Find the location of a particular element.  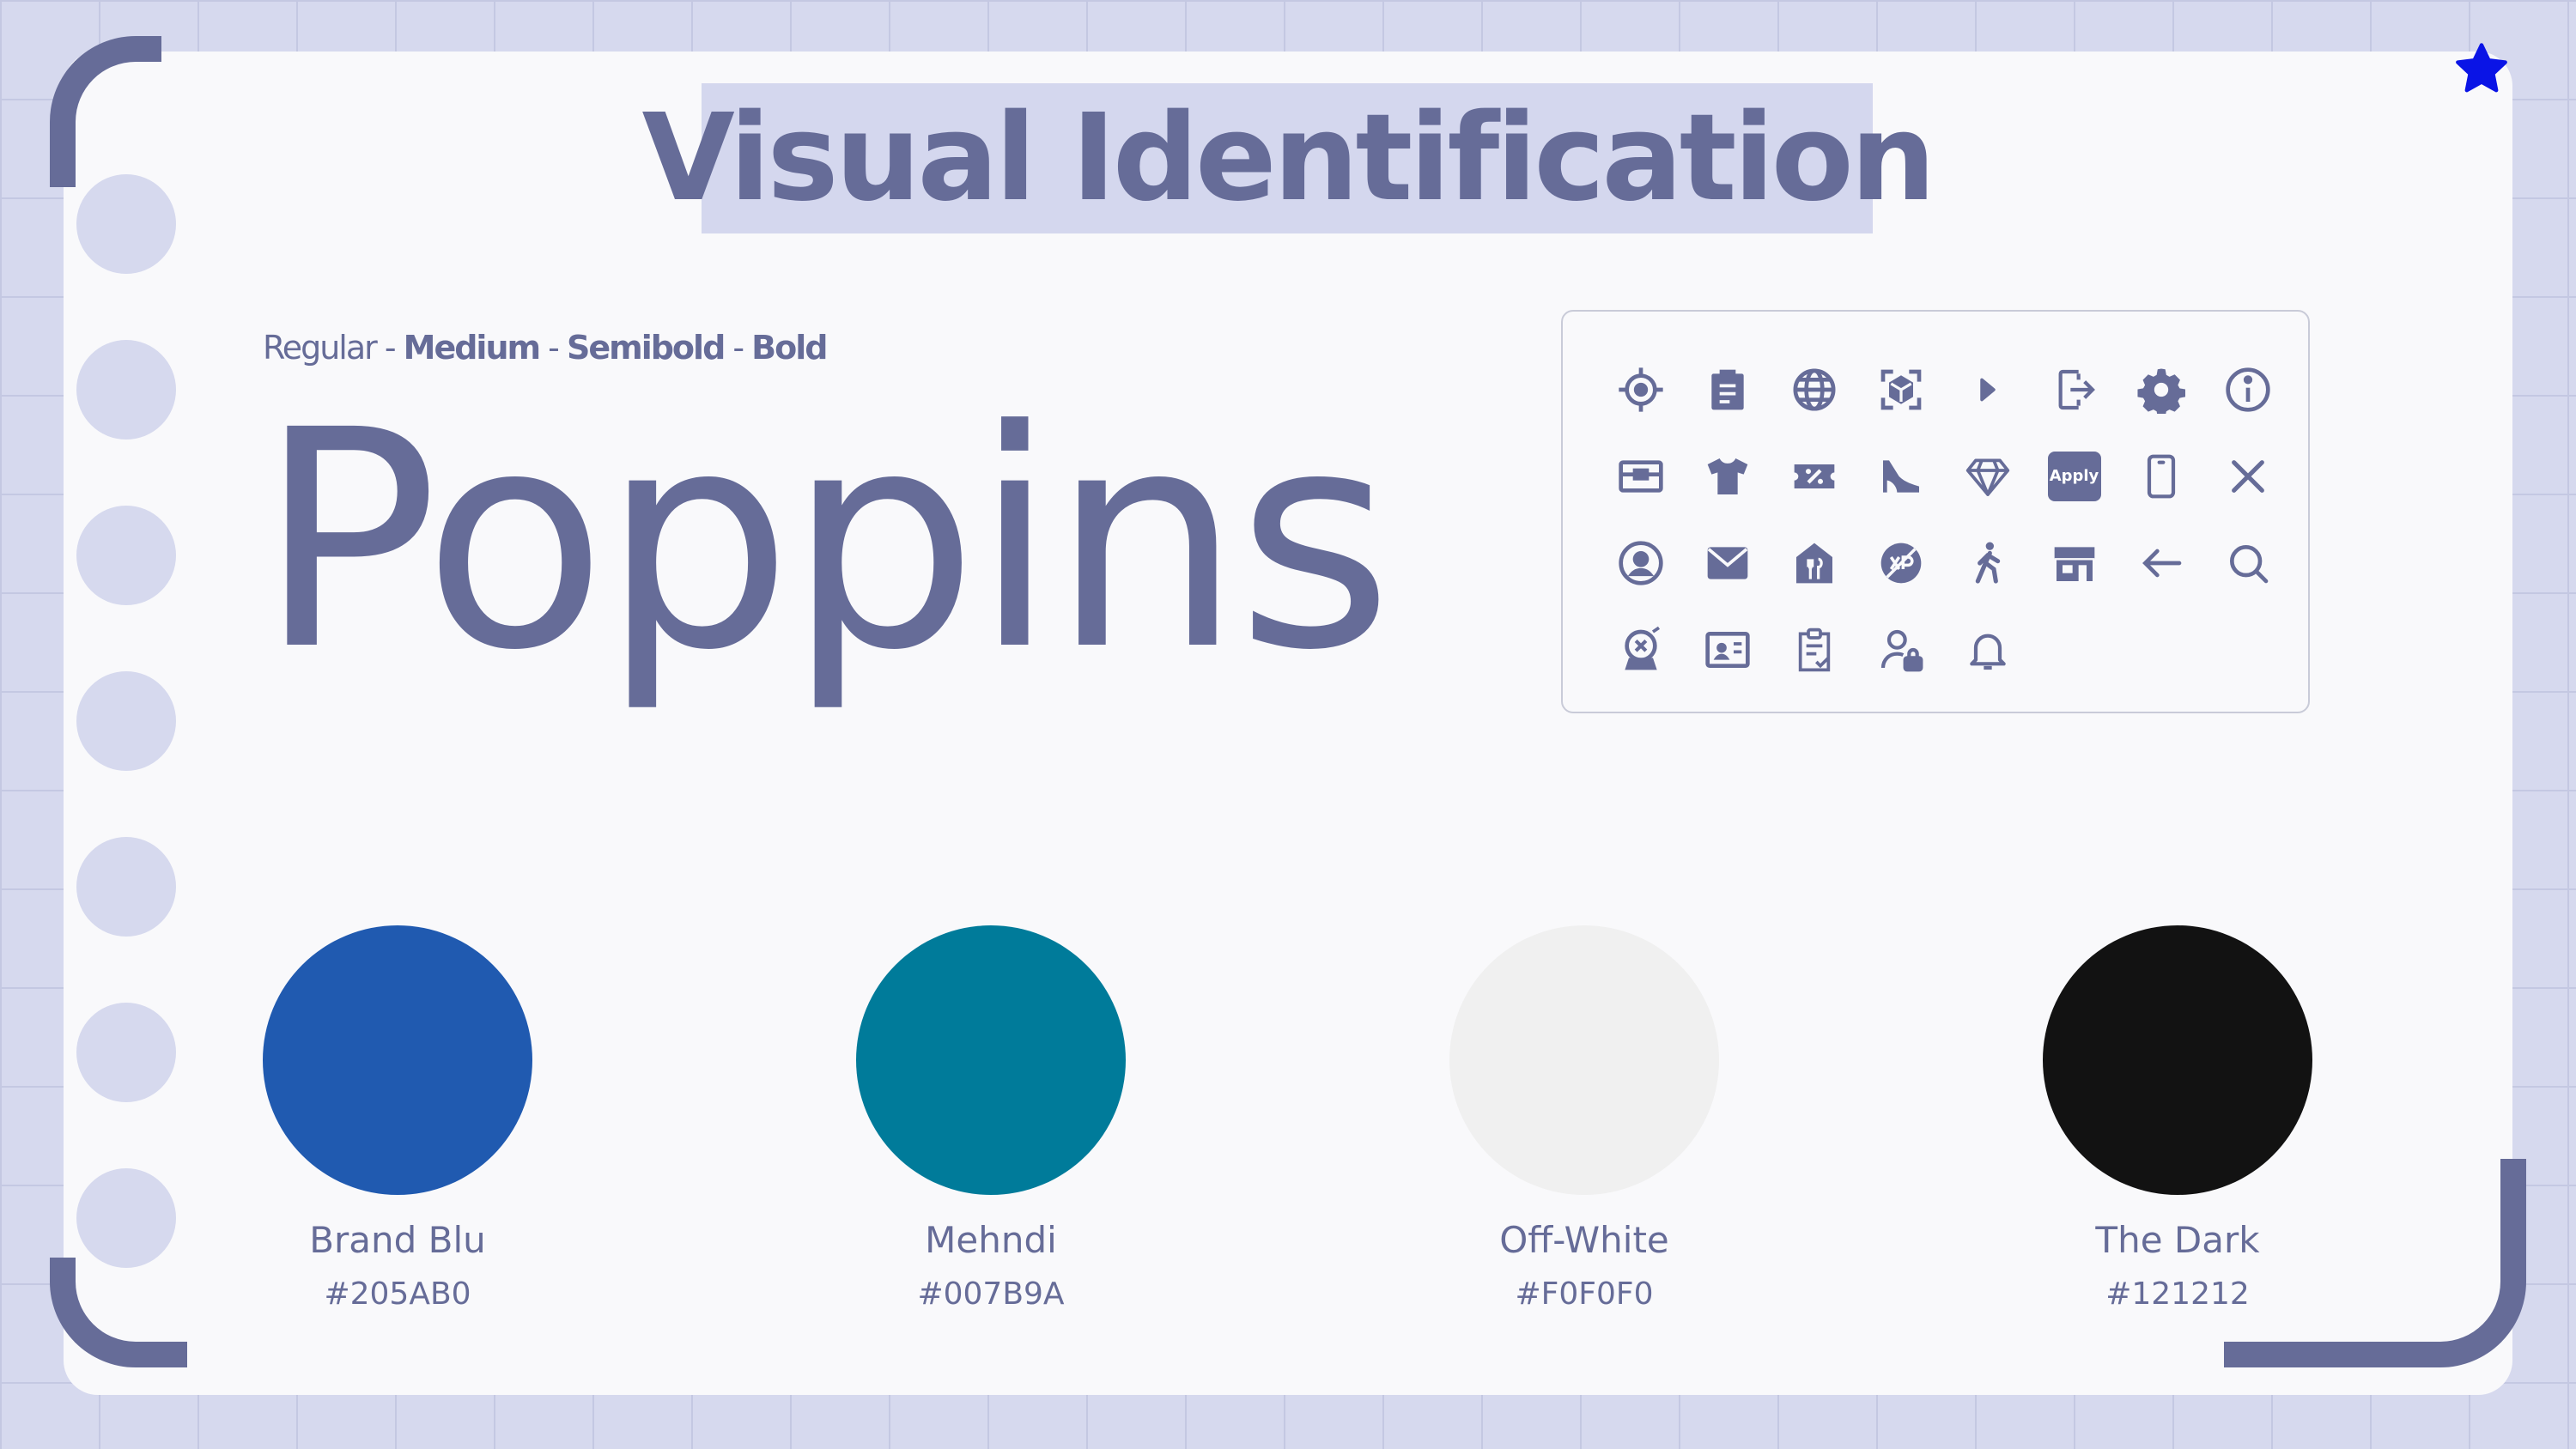

id-card-icon is located at coordinates (1727, 649).